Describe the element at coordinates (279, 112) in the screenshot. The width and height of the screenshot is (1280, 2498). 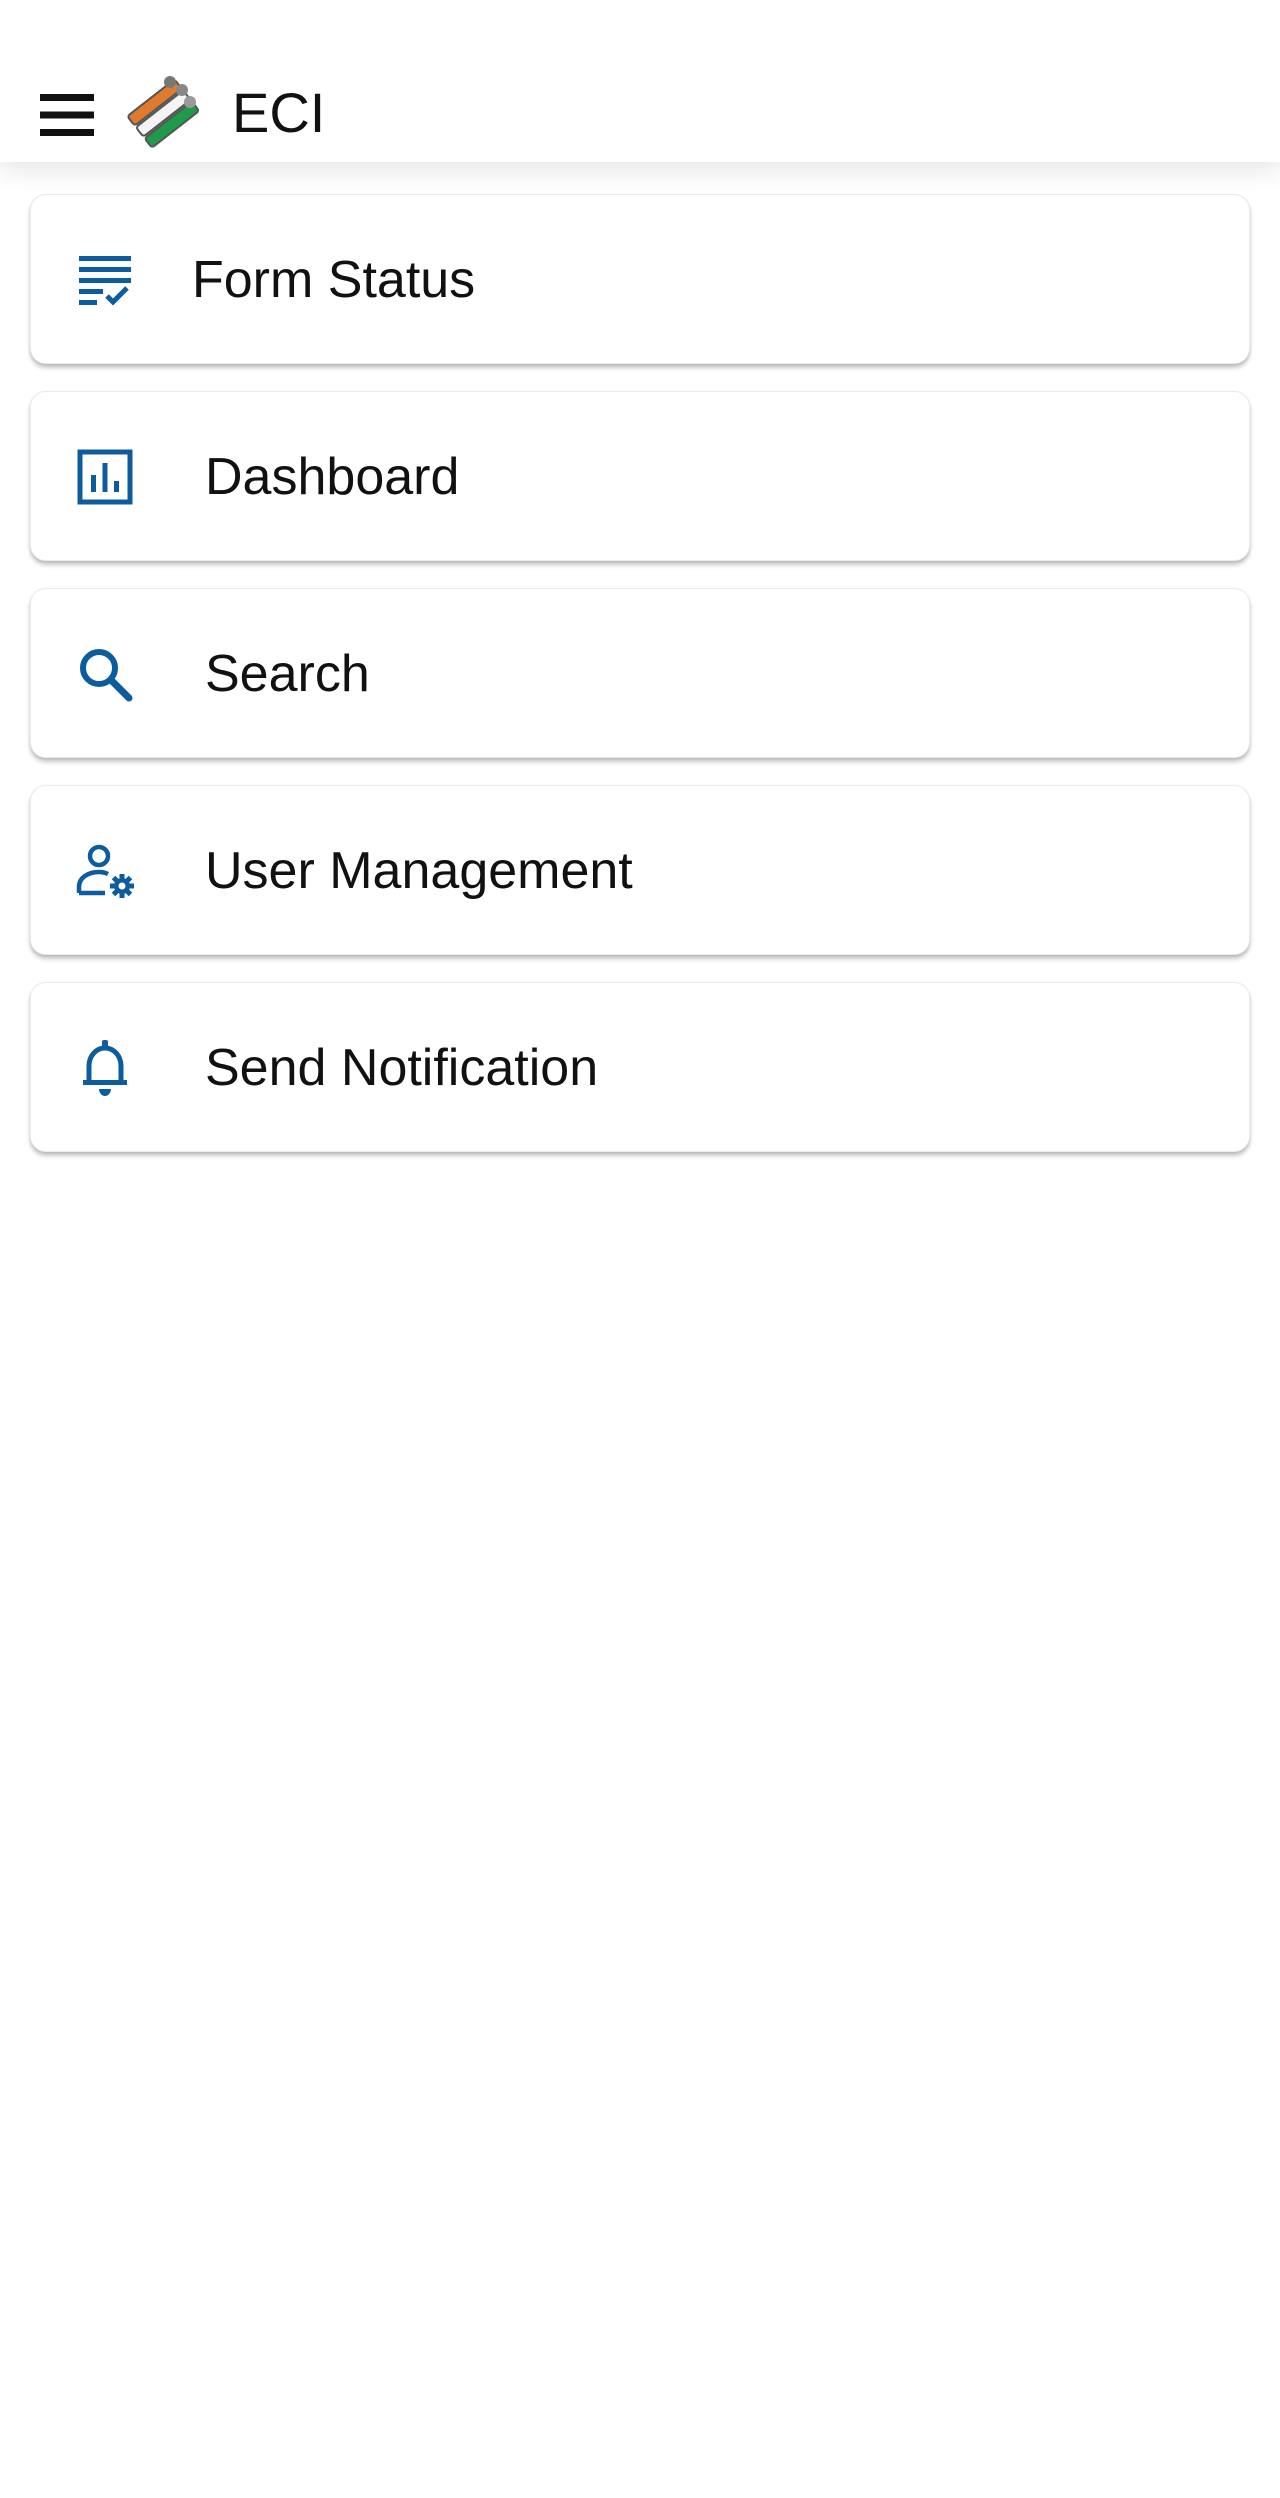
I see `app-title: ECI` at that location.